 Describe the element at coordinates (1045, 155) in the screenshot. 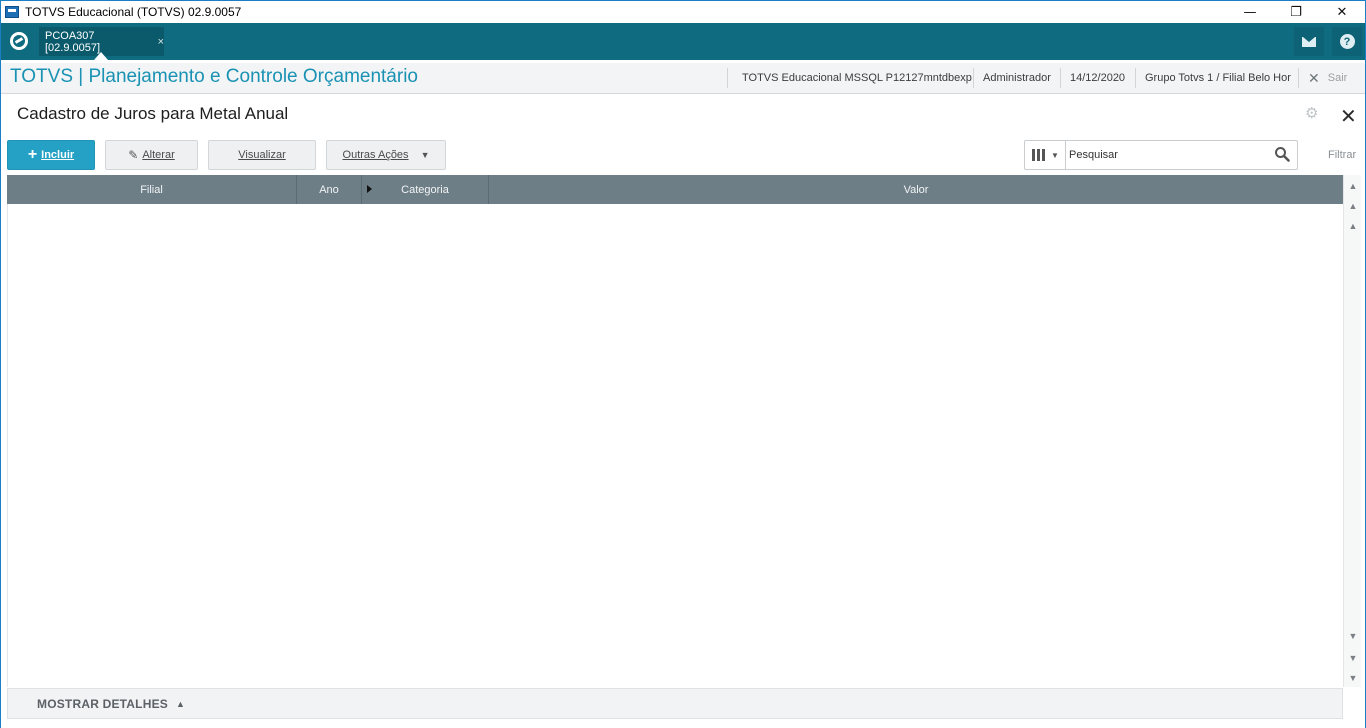

I see `column-selector: ▼` at that location.